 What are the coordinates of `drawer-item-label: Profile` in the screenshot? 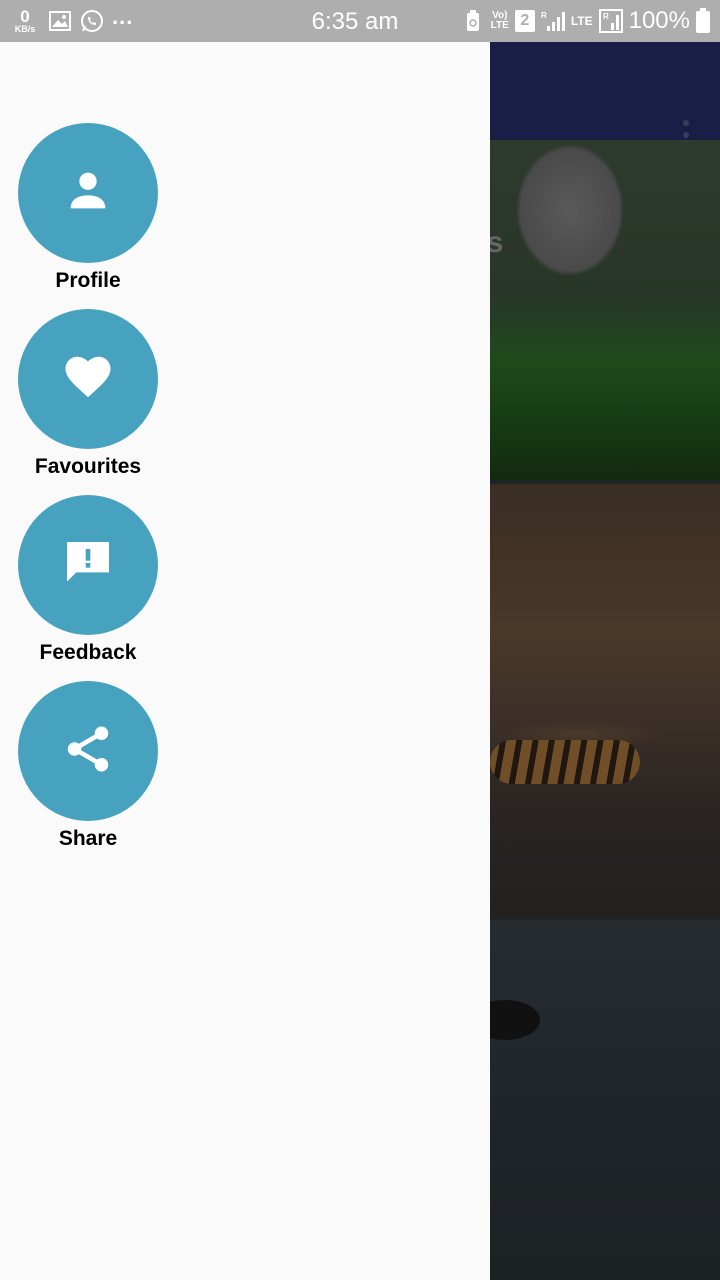 It's located at (88, 280).